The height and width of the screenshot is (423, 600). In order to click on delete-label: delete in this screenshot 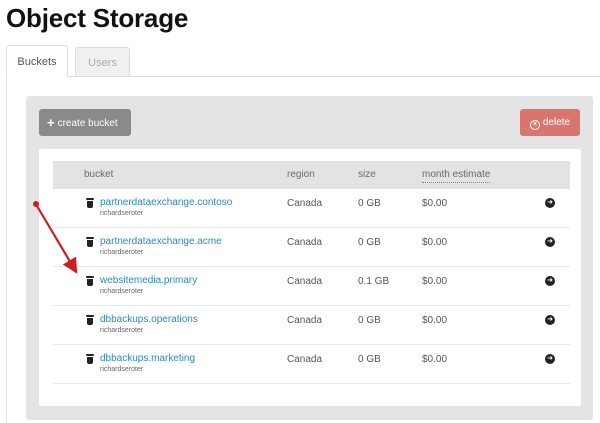, I will do `click(556, 122)`.